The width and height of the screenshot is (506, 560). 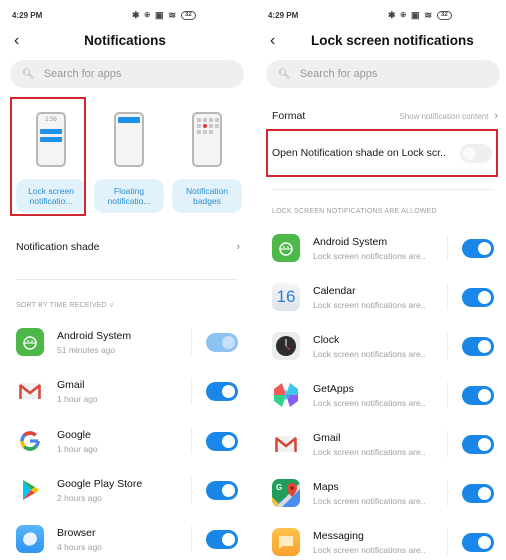 I want to click on app-row: Gmail Lock screen notifications are.., so click(x=383, y=444).